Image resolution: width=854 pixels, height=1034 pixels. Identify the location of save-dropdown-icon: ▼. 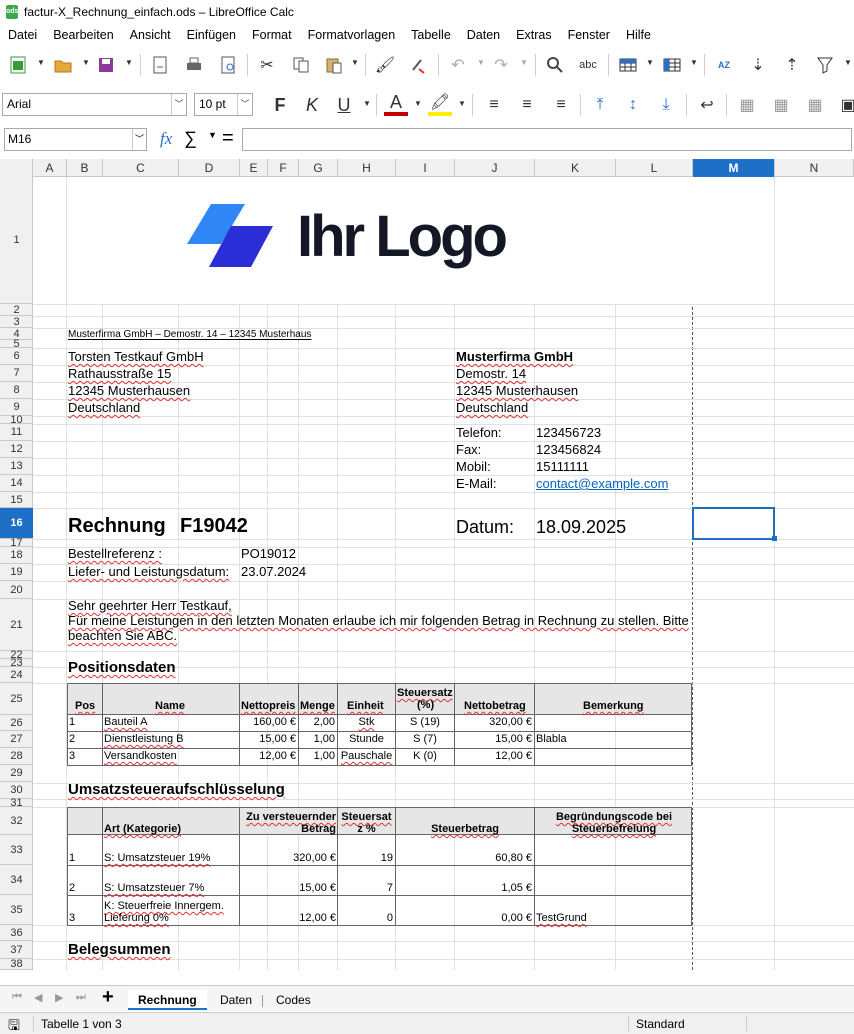
(129, 62).